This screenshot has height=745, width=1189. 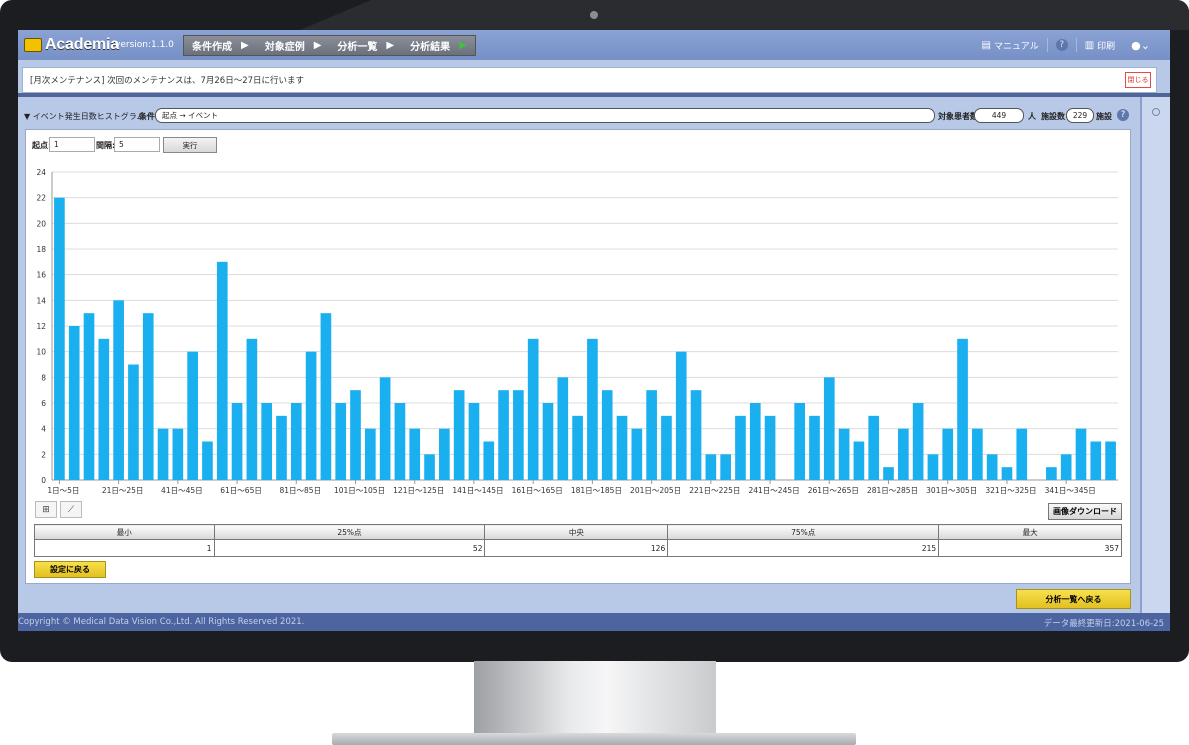 I want to click on notice-text: [月次メンテナンス] 次回のメンテナンスは、7月26日～27日に行います, so click(x=167, y=81).